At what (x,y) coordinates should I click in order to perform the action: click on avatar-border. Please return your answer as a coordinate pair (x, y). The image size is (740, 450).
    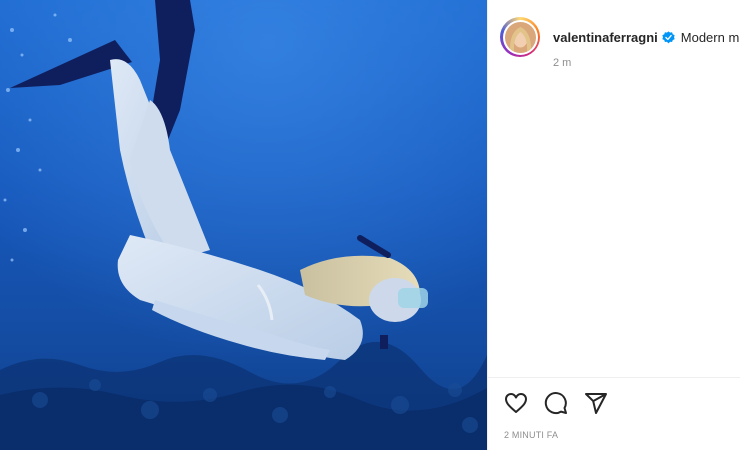
    Looking at the image, I should click on (520, 37).